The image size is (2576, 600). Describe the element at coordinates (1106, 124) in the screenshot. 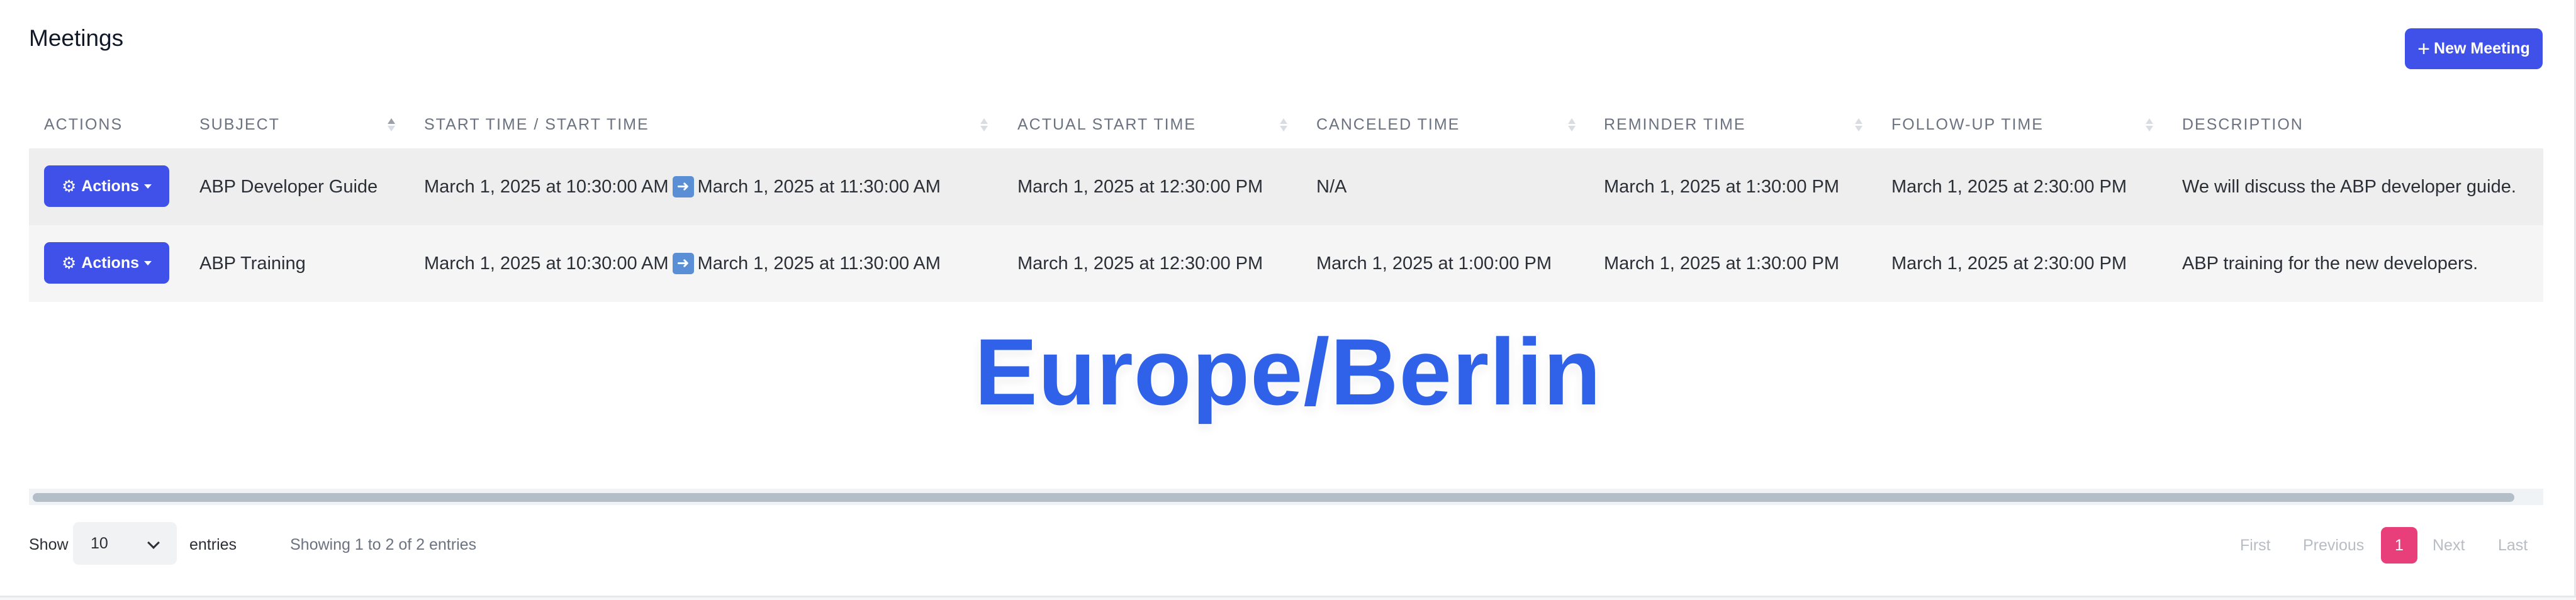

I see `column-header-actual-start-time: ACTUAL START TIME` at that location.